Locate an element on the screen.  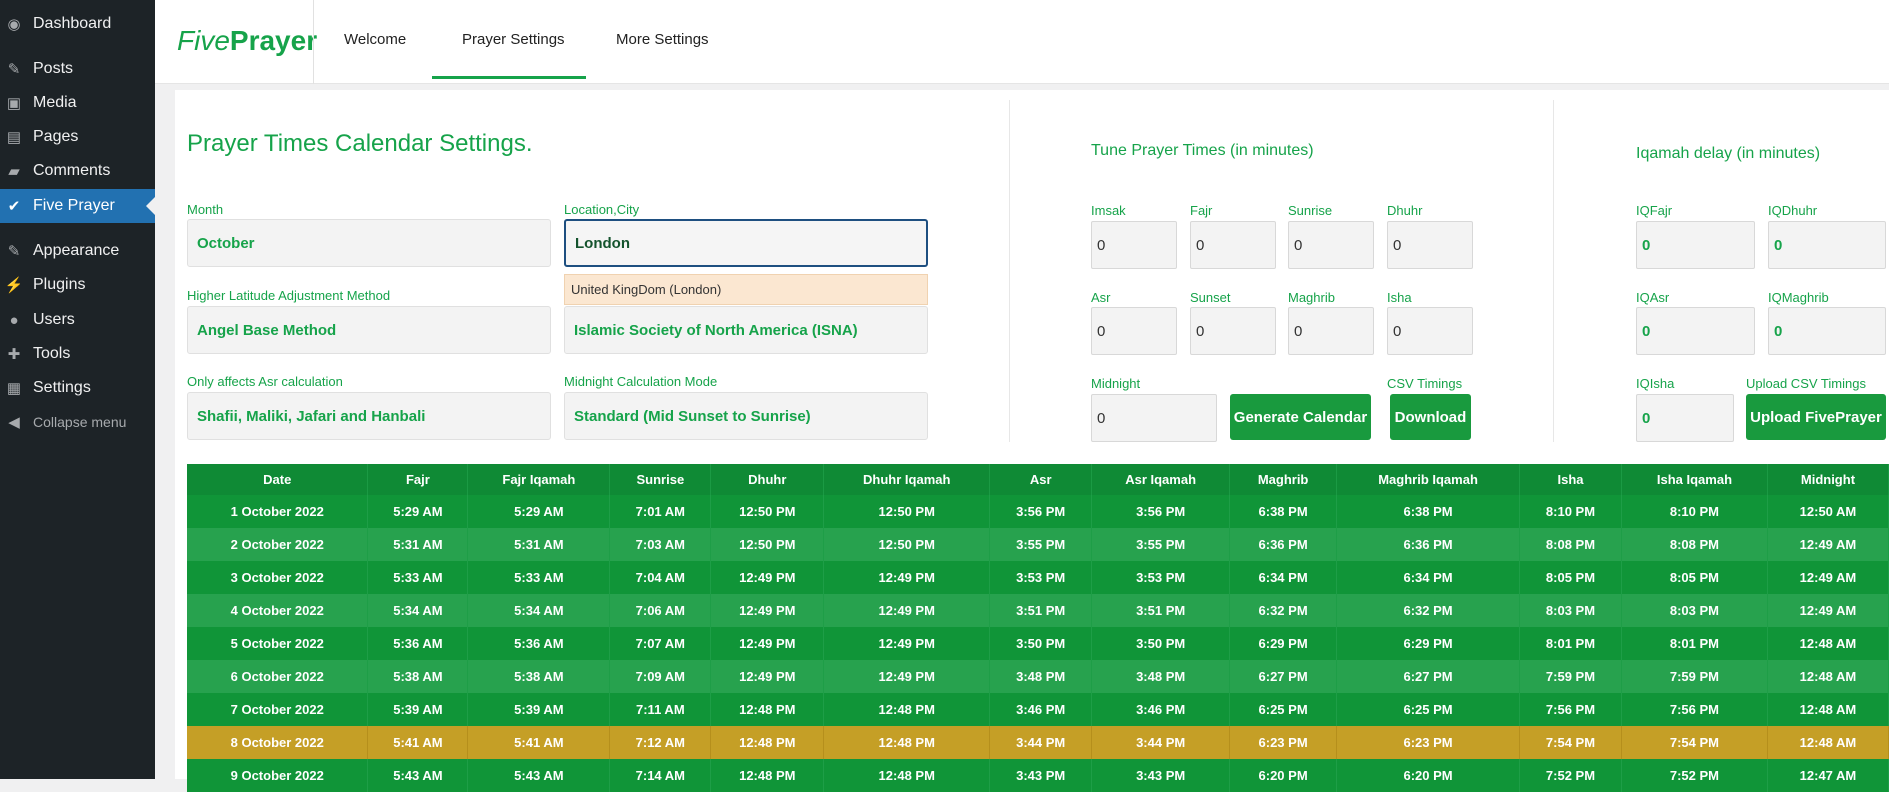
iqasr-input: 0 is located at coordinates (1695, 331).